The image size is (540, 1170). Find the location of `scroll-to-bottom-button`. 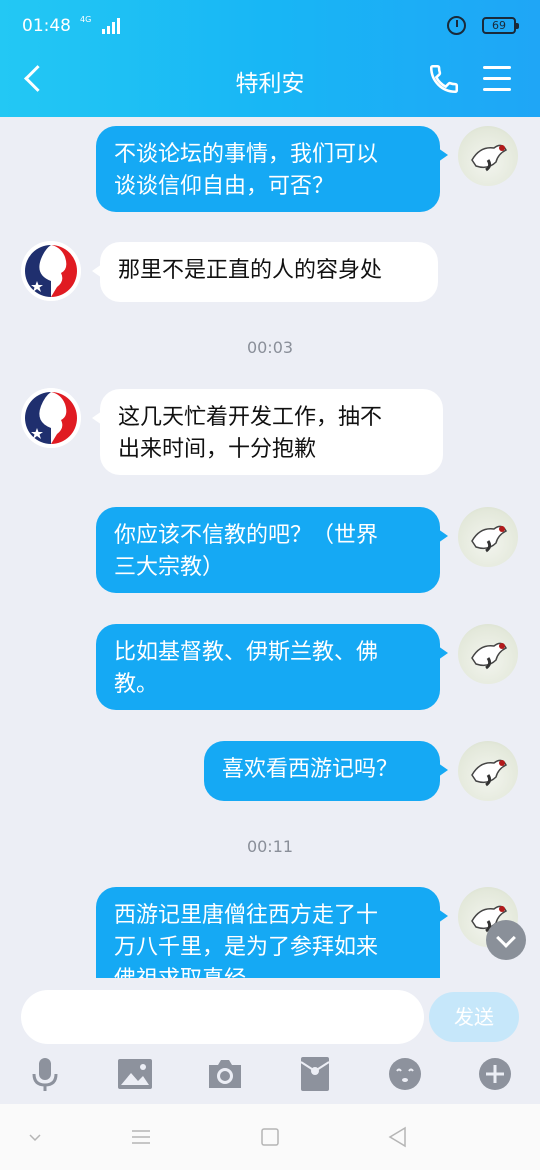

scroll-to-bottom-button is located at coordinates (506, 940).